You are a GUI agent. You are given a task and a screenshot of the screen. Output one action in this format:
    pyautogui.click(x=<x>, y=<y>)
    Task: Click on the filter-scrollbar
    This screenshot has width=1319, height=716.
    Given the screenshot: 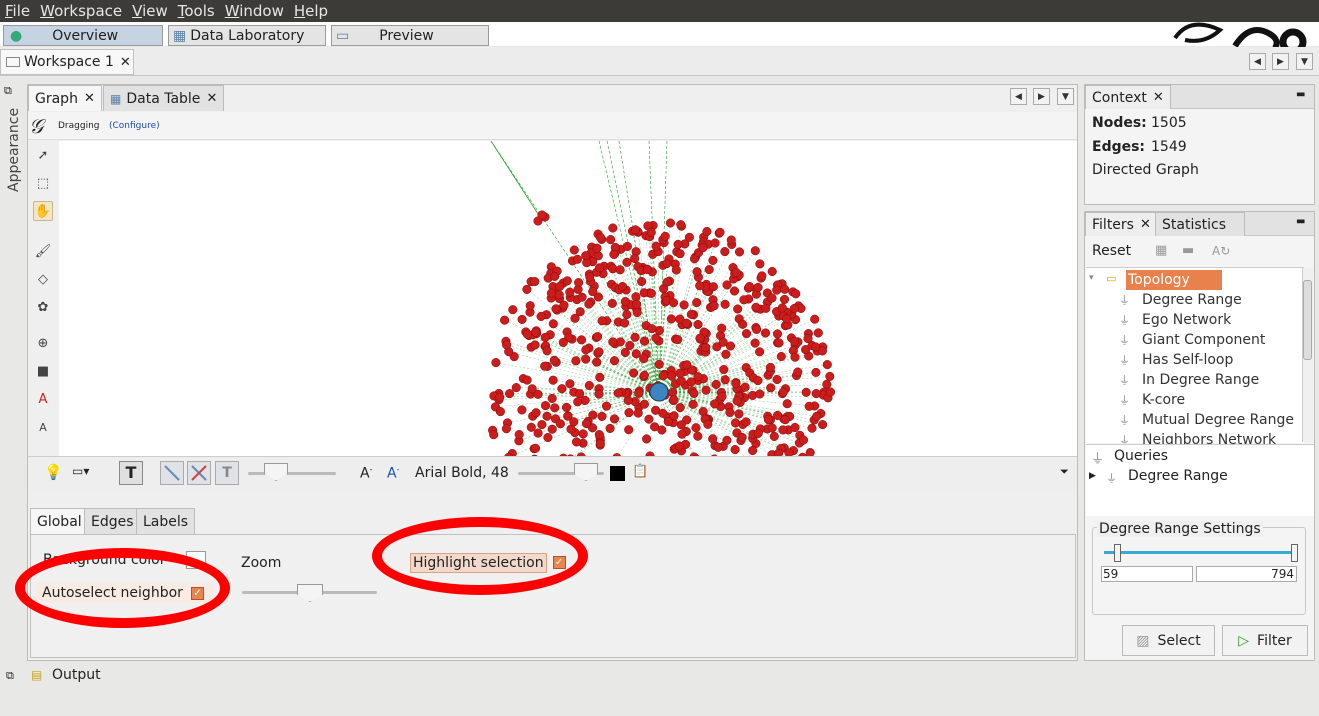 What is the action you would take?
    pyautogui.click(x=1307, y=355)
    